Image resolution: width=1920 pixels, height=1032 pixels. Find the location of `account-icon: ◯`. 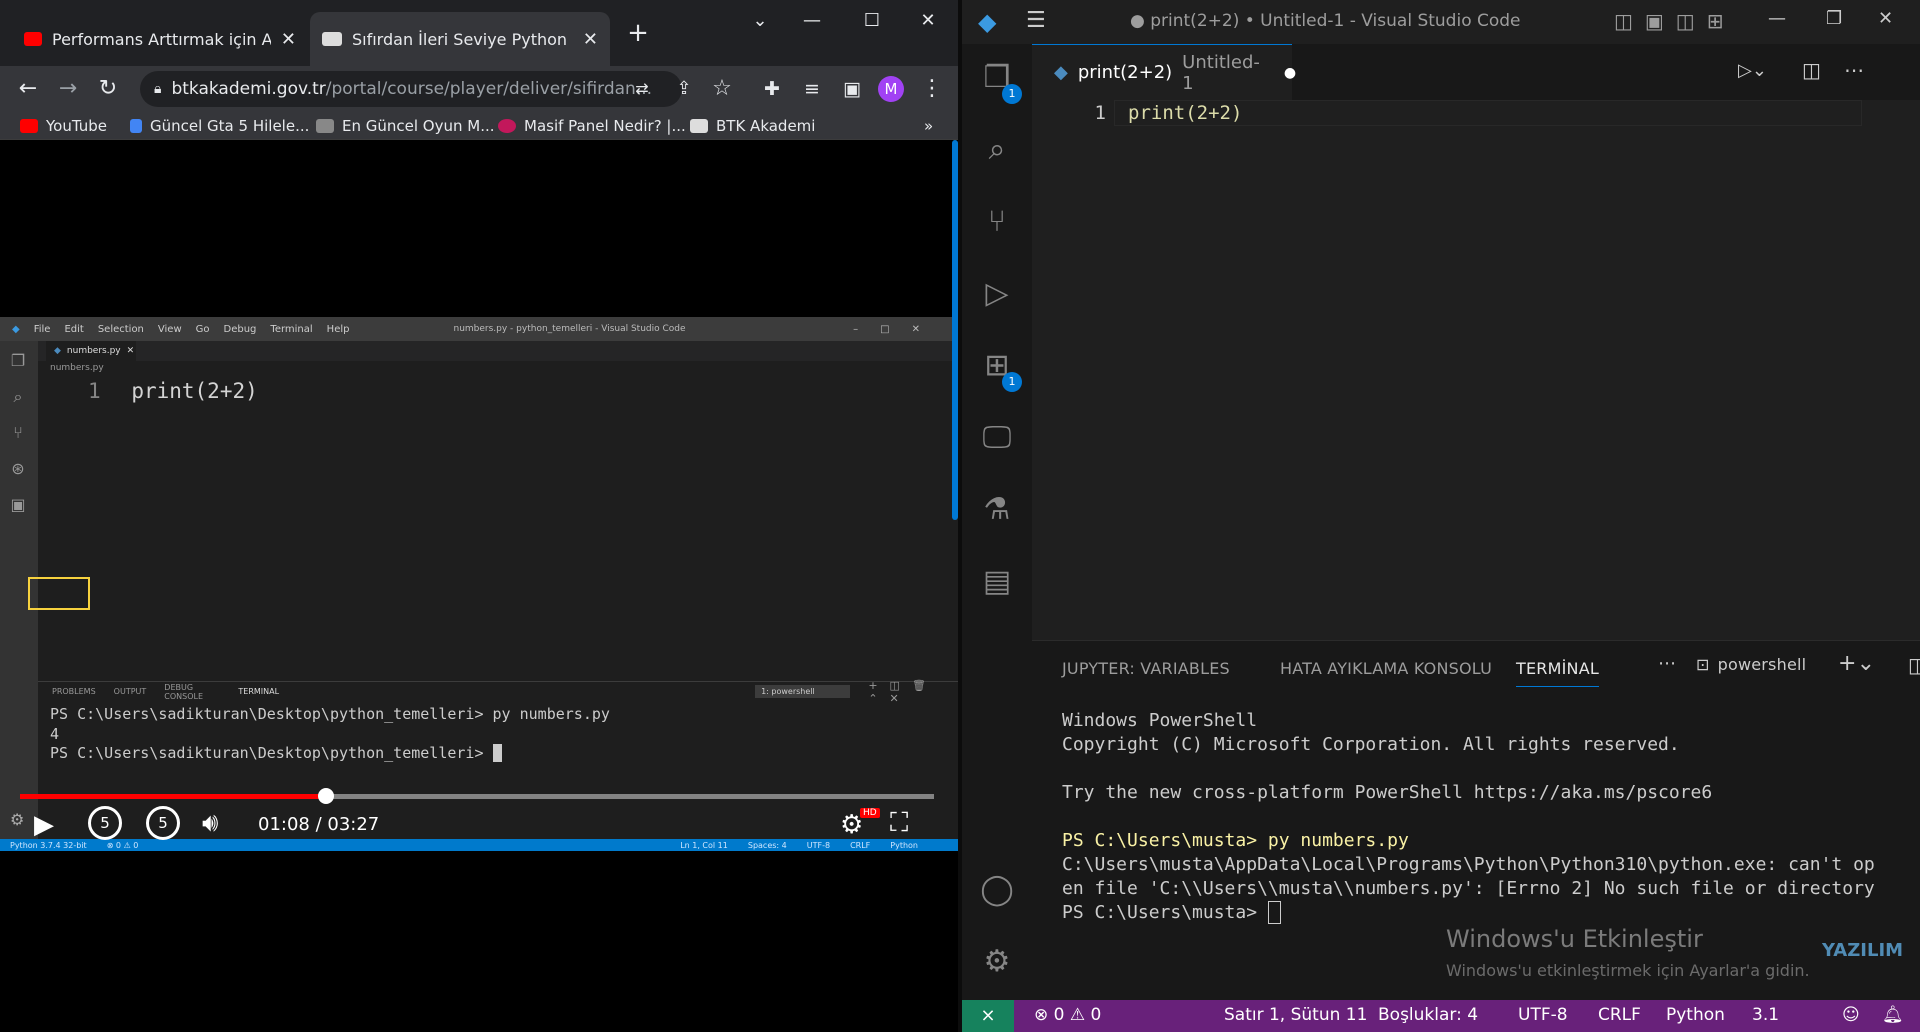

account-icon: ◯ is located at coordinates (997, 890).